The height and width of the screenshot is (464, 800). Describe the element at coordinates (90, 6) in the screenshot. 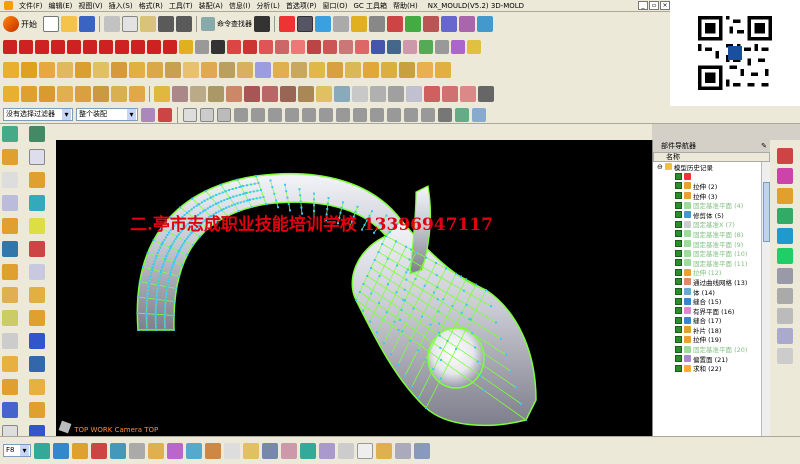

I see `menu-view: 视图(V)` at that location.